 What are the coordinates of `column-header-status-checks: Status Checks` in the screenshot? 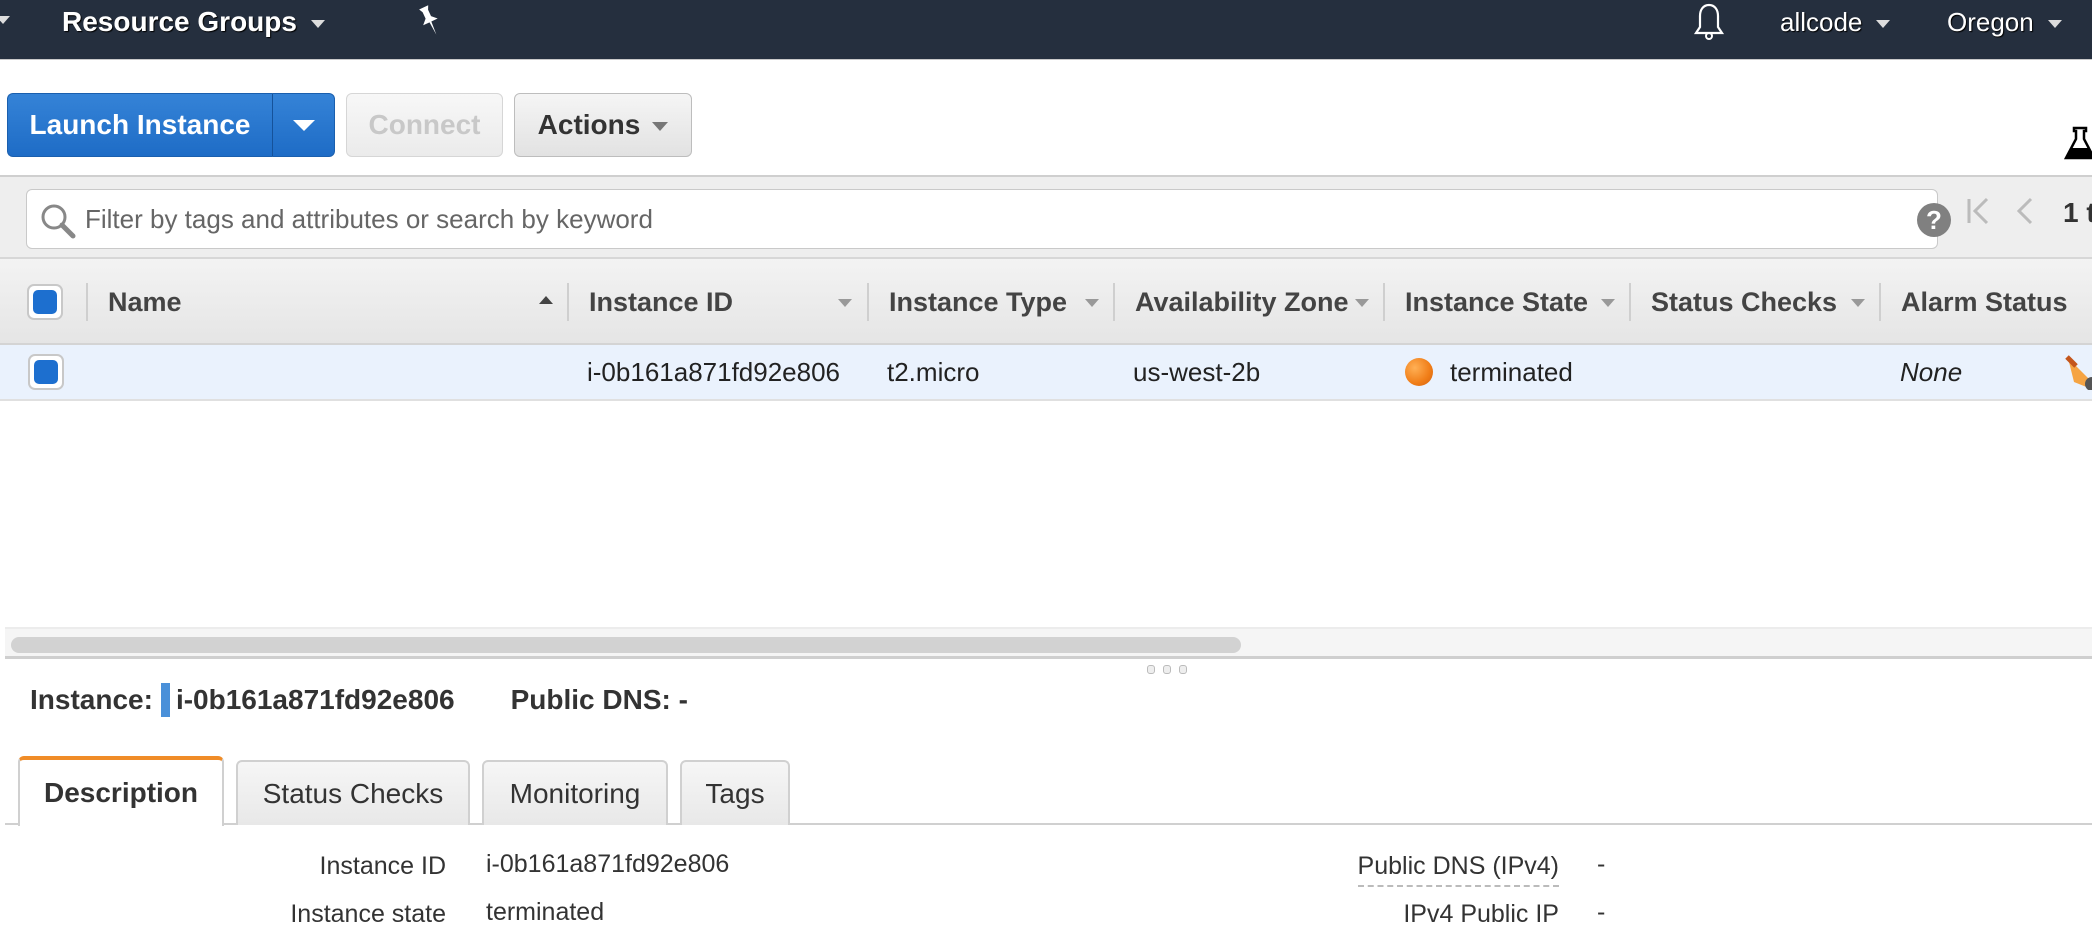 It's located at (1744, 302).